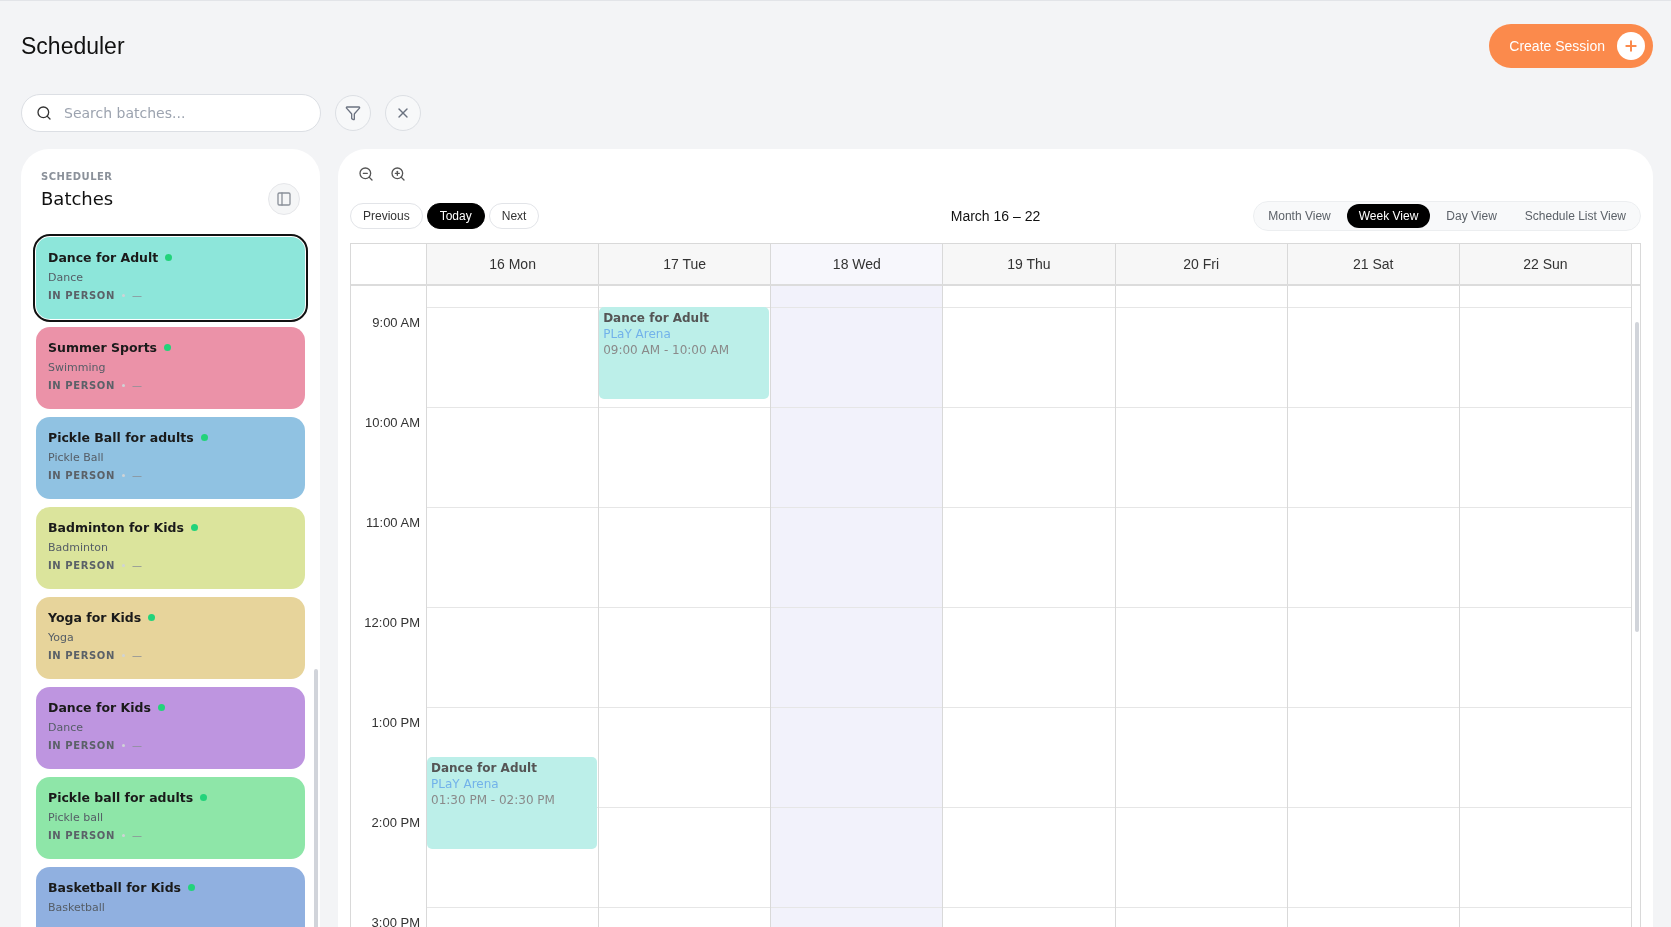 The width and height of the screenshot is (1671, 927). What do you see at coordinates (73, 46) in the screenshot?
I see `page-title: Scheduler` at bounding box center [73, 46].